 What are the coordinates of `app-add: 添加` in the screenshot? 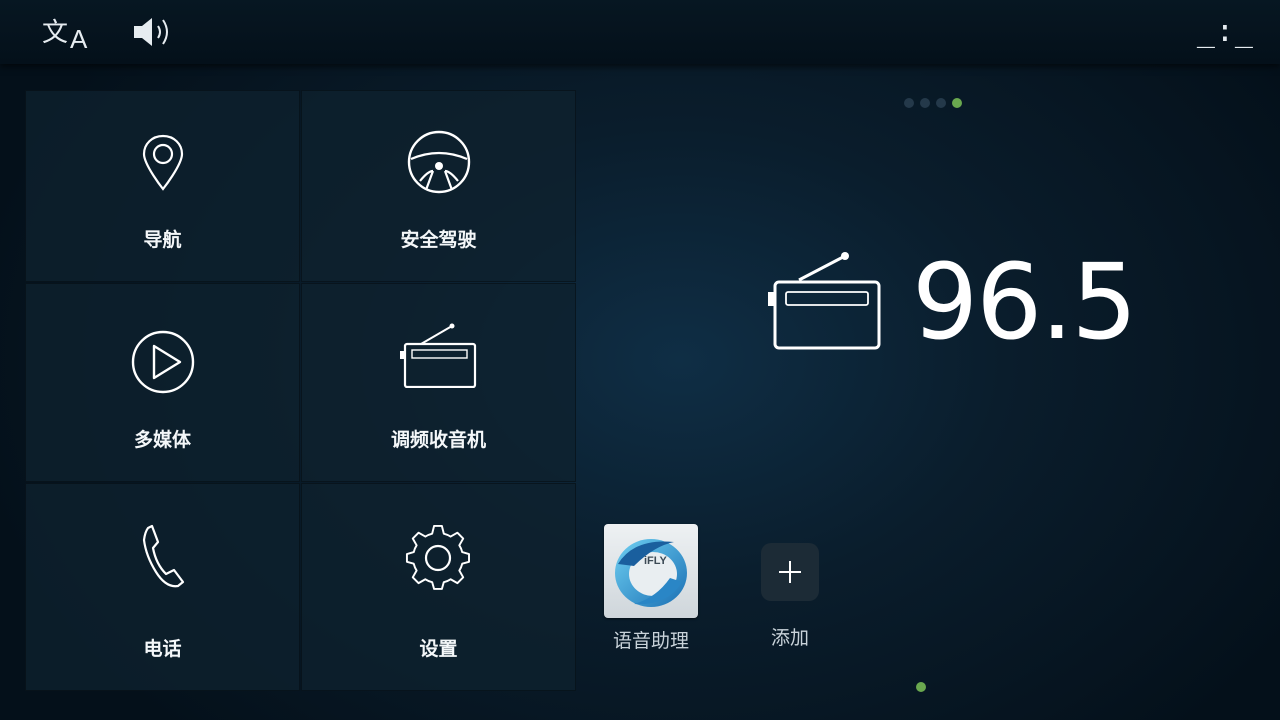 It's located at (790, 596).